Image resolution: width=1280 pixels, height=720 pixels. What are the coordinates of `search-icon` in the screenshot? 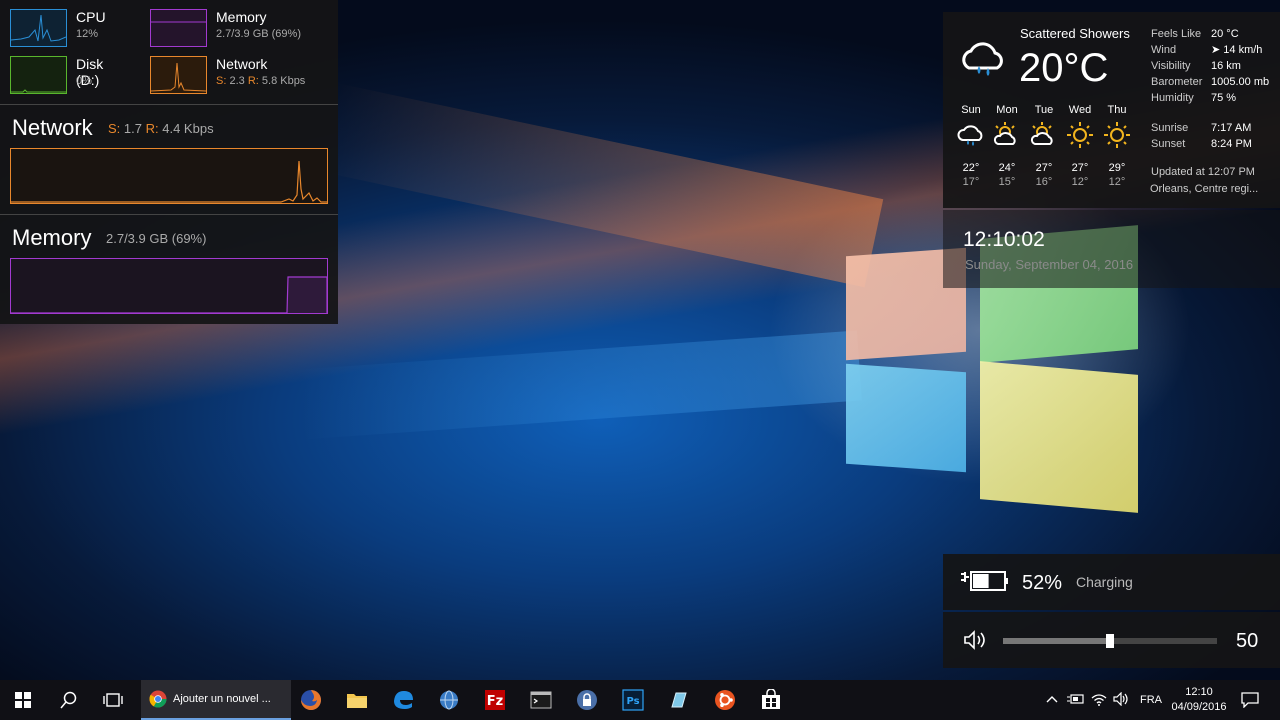 It's located at (68, 700).